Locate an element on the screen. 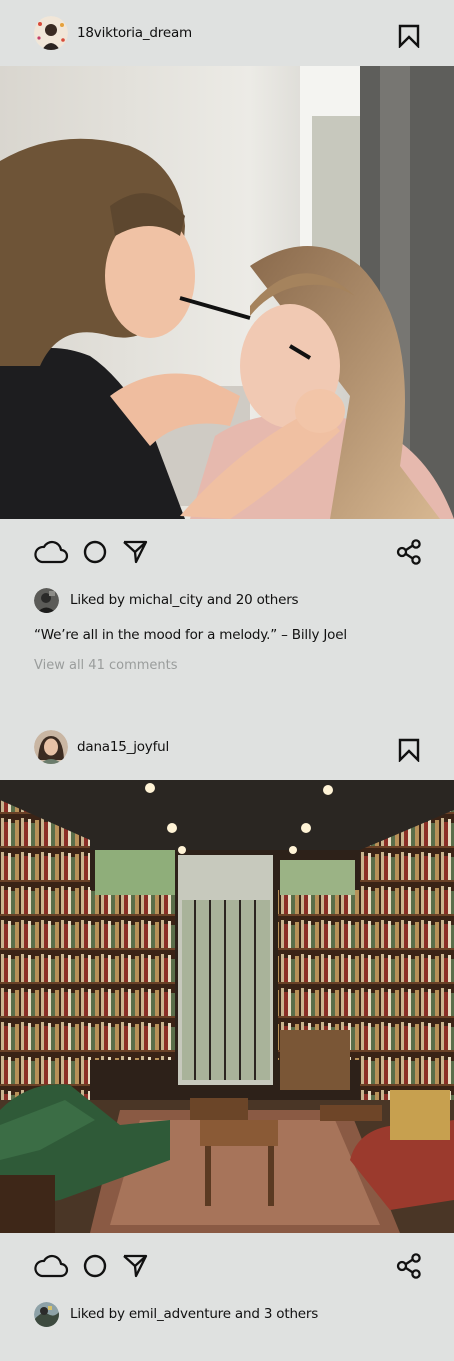 This screenshot has height=1361, width=454. username: 18viktoria_dream is located at coordinates (134, 33).